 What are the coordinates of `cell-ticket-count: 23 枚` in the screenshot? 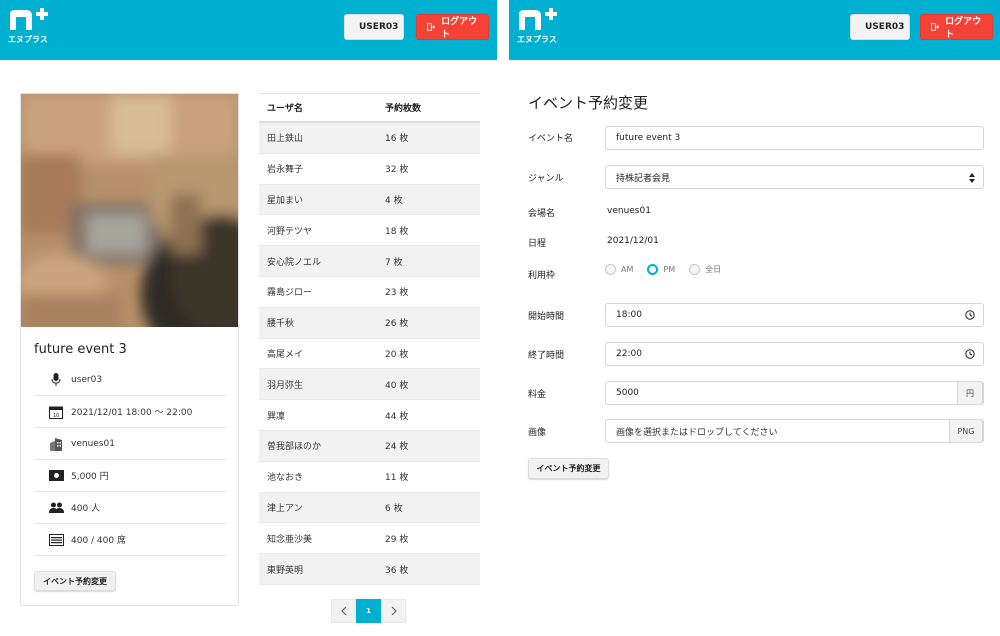 It's located at (397, 293).